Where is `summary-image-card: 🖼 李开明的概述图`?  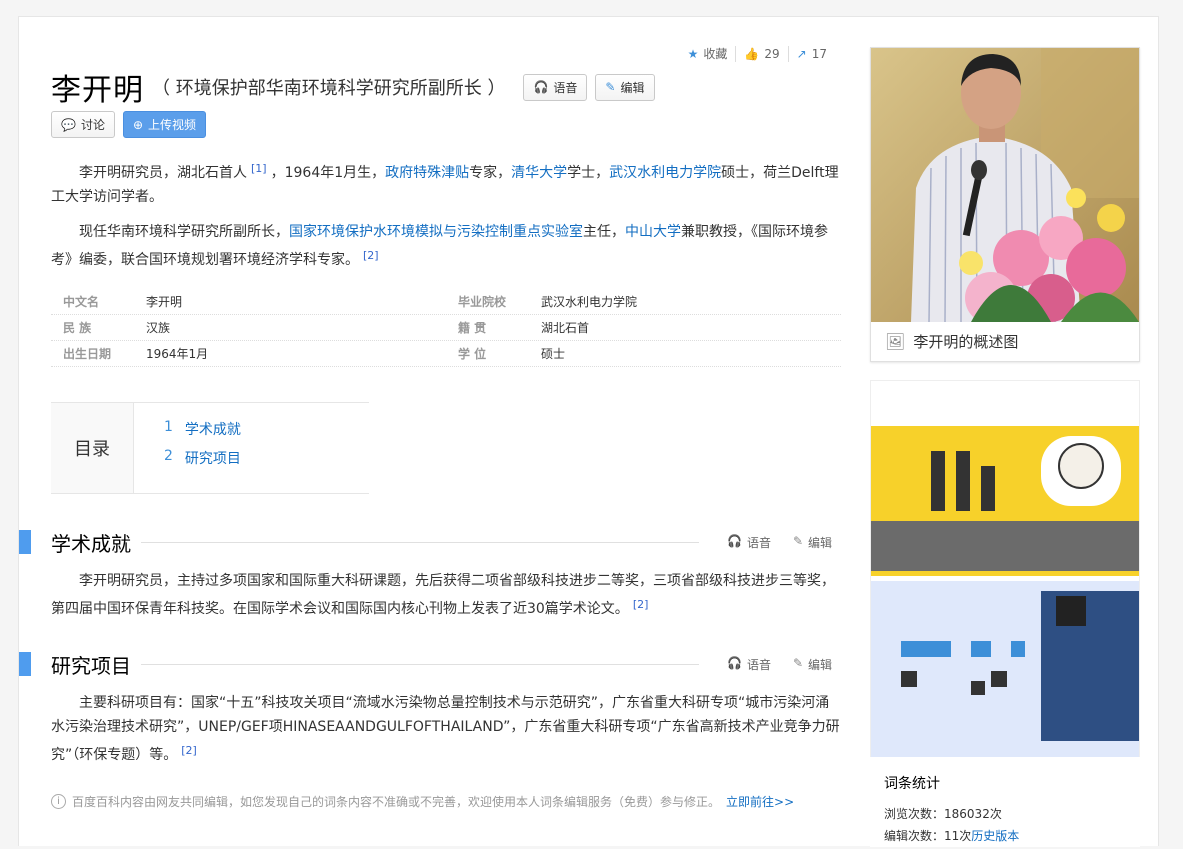
summary-image-card: 🖼 李开明的概述图 is located at coordinates (1005, 204).